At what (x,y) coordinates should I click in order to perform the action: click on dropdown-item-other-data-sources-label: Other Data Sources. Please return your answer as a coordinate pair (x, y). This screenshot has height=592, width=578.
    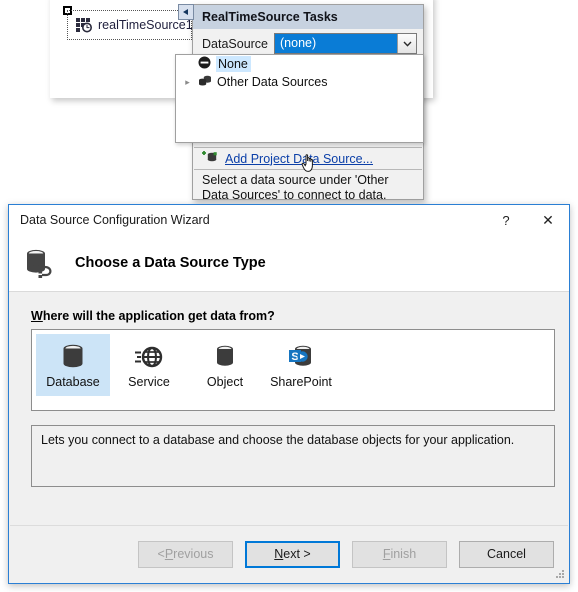
    Looking at the image, I should click on (272, 82).